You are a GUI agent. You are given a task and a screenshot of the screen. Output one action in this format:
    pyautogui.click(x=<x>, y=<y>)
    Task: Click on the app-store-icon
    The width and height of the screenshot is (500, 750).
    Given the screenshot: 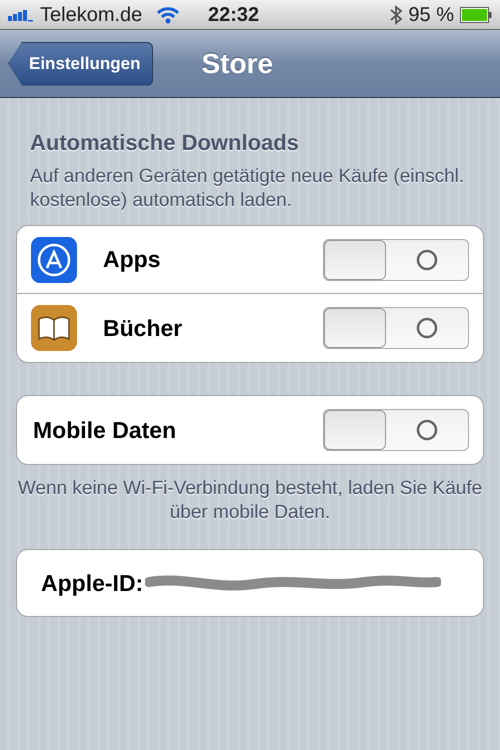 What is the action you would take?
    pyautogui.click(x=54, y=259)
    